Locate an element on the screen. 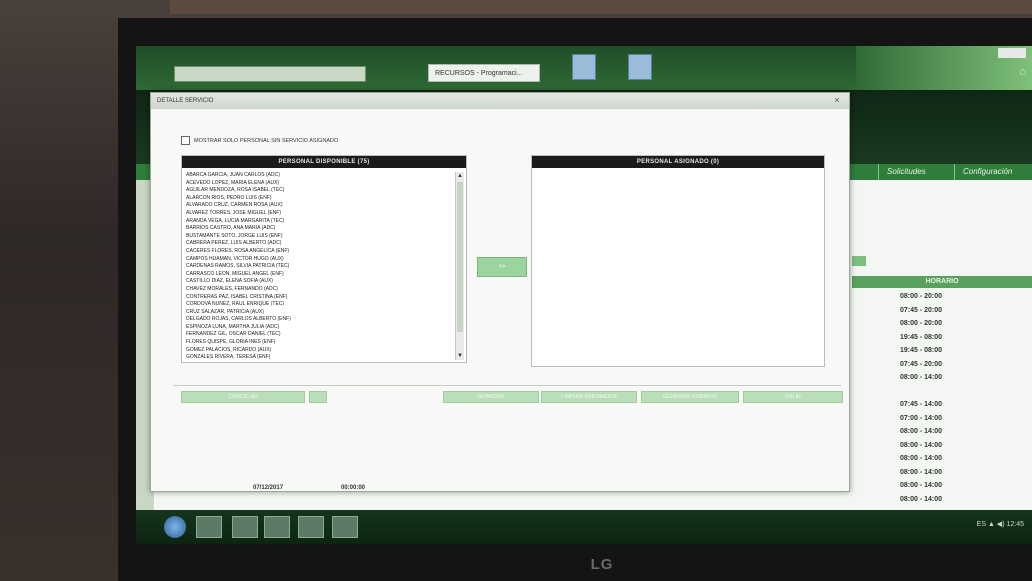 The height and width of the screenshot is (581, 1032). staff-list-item: CASTILLO DIAZ, ELENA SOFIA (AUX) is located at coordinates (319, 282).